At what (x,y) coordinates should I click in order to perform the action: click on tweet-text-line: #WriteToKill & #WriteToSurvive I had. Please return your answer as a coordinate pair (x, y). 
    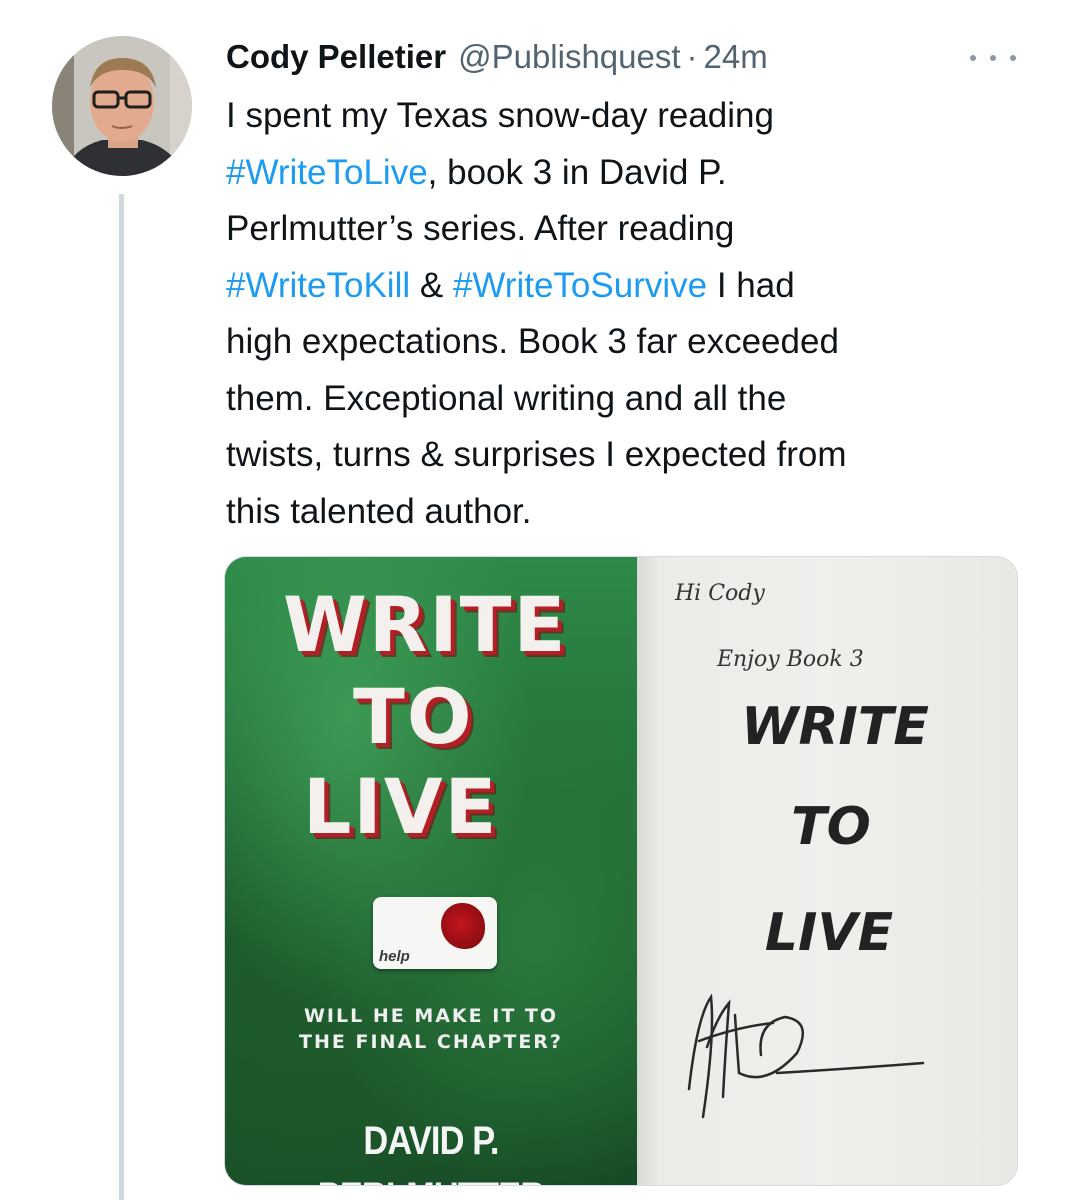
    Looking at the image, I should click on (631, 286).